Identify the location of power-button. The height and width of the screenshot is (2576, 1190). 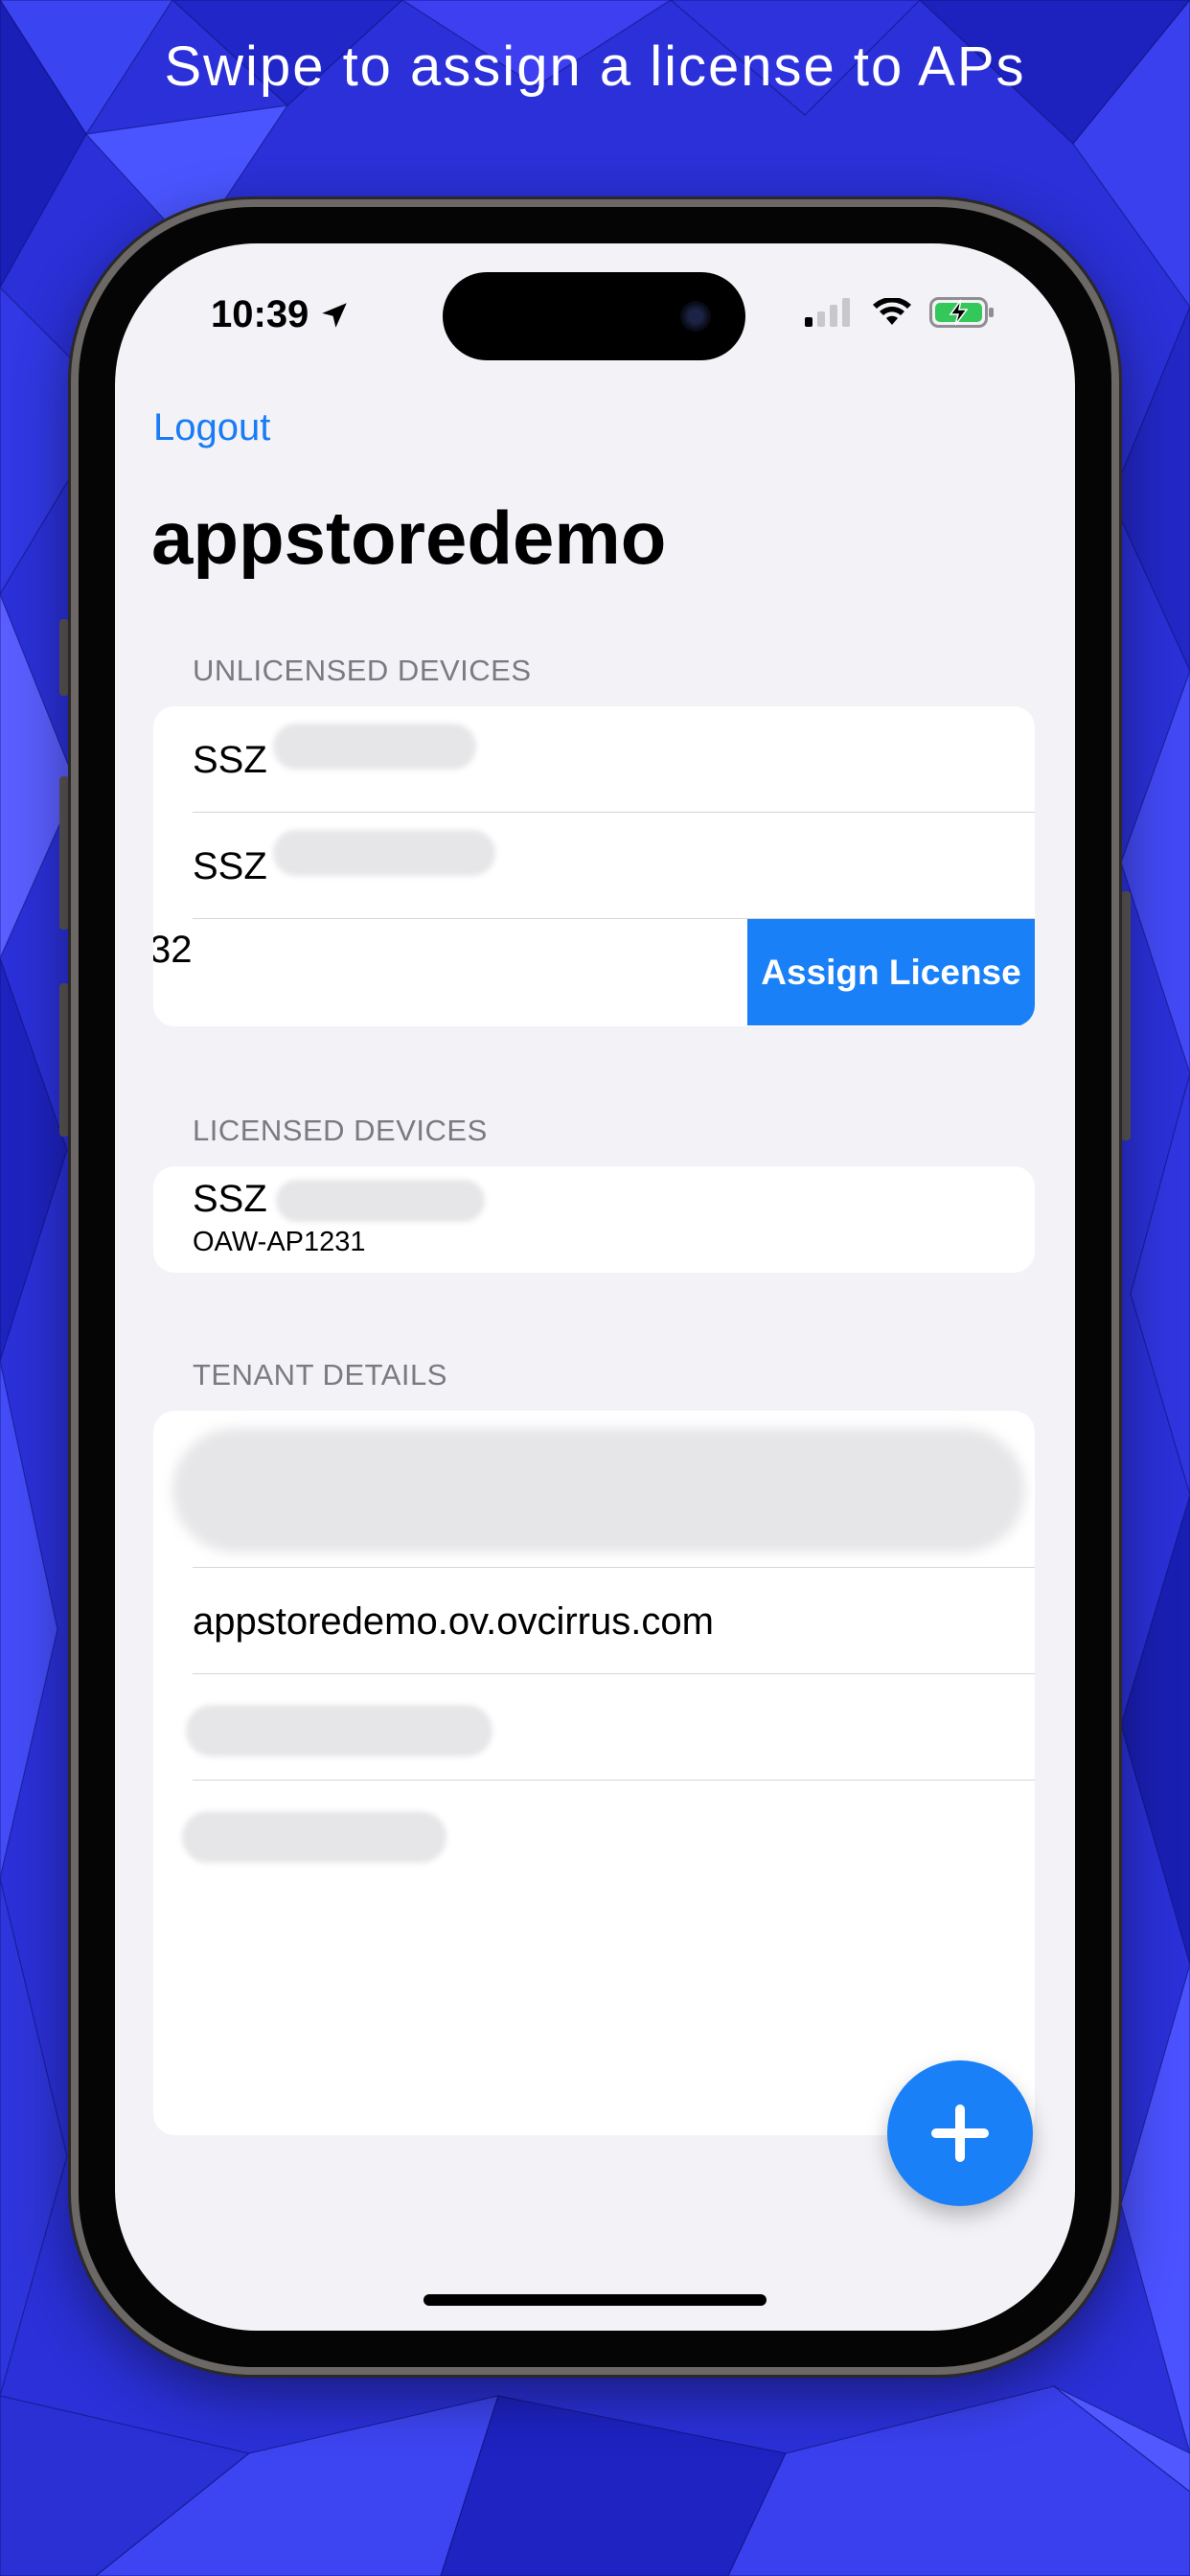
(1126, 1016).